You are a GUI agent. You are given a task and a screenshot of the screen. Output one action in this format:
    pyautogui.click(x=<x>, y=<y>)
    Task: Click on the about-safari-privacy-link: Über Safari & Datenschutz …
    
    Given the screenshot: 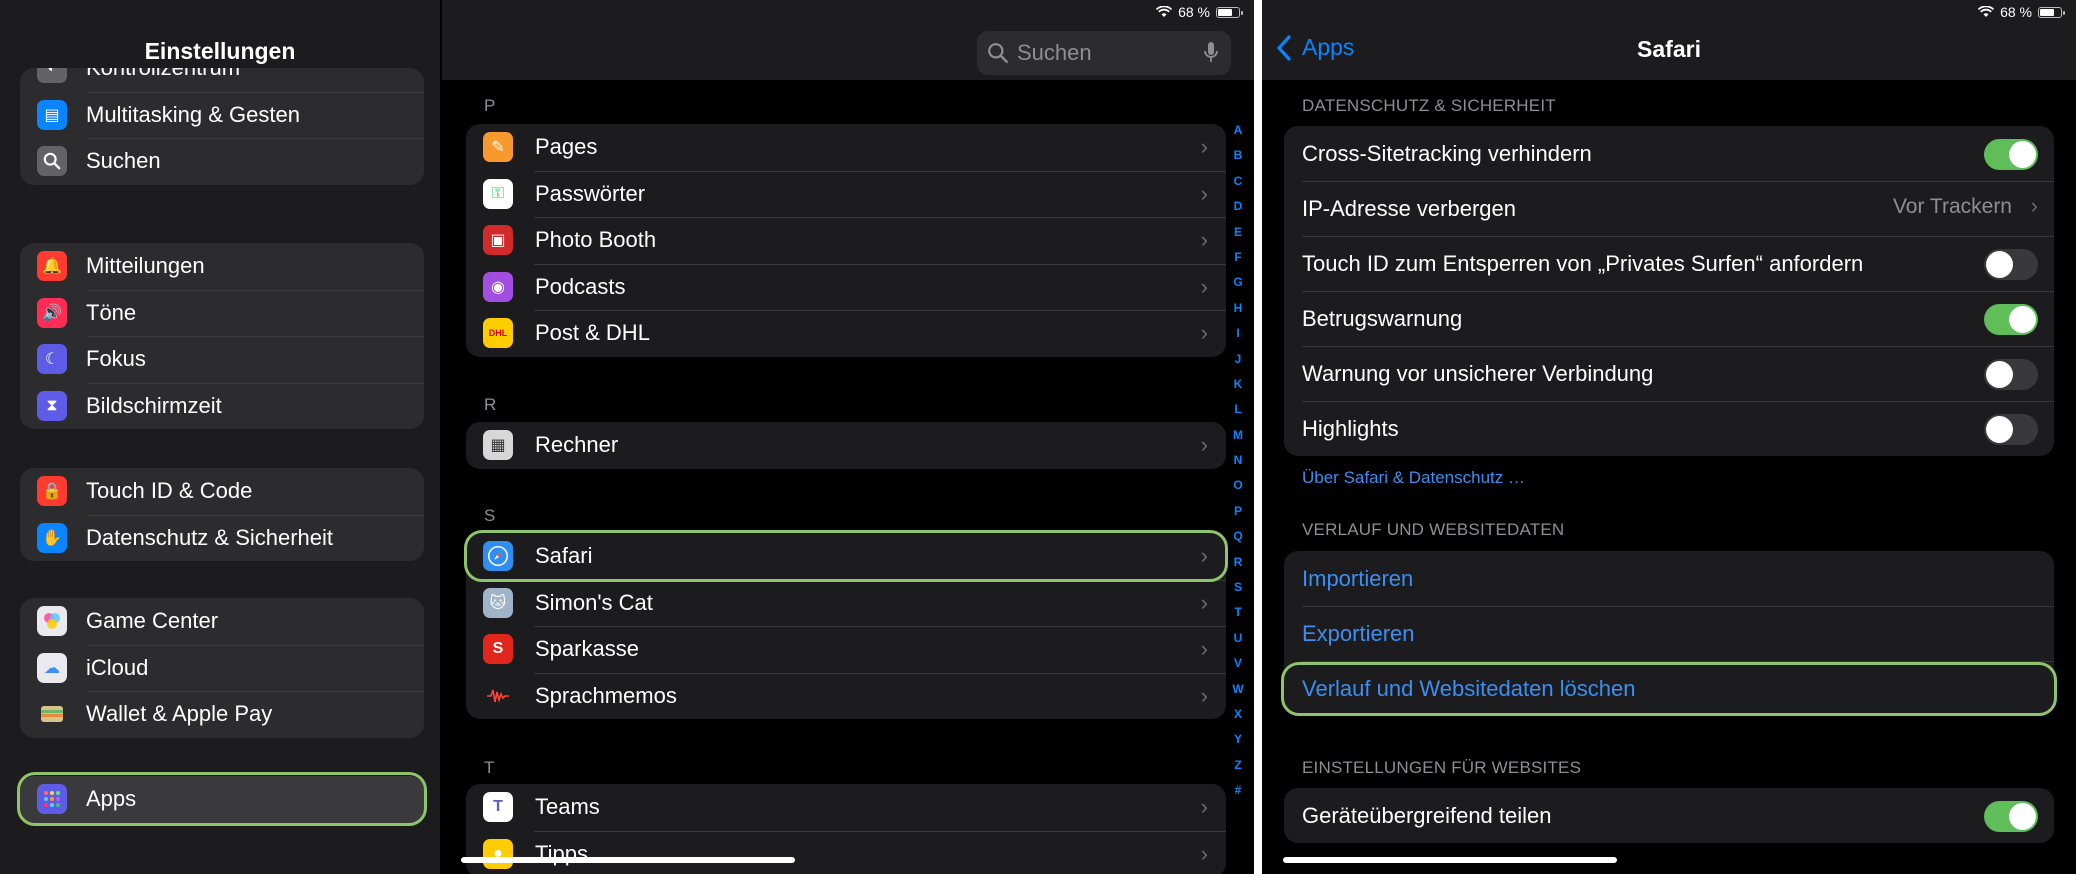 What is the action you would take?
    pyautogui.click(x=1413, y=478)
    